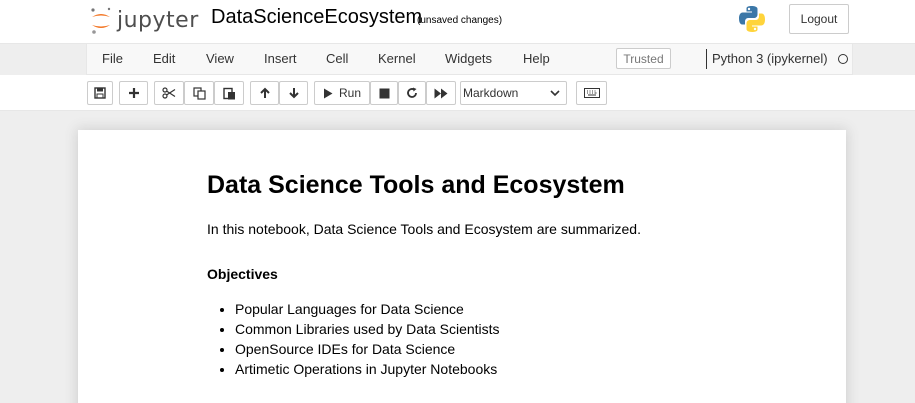  What do you see at coordinates (521, 349) in the screenshot?
I see `list-item: OpenSource IDEs for Data Science` at bounding box center [521, 349].